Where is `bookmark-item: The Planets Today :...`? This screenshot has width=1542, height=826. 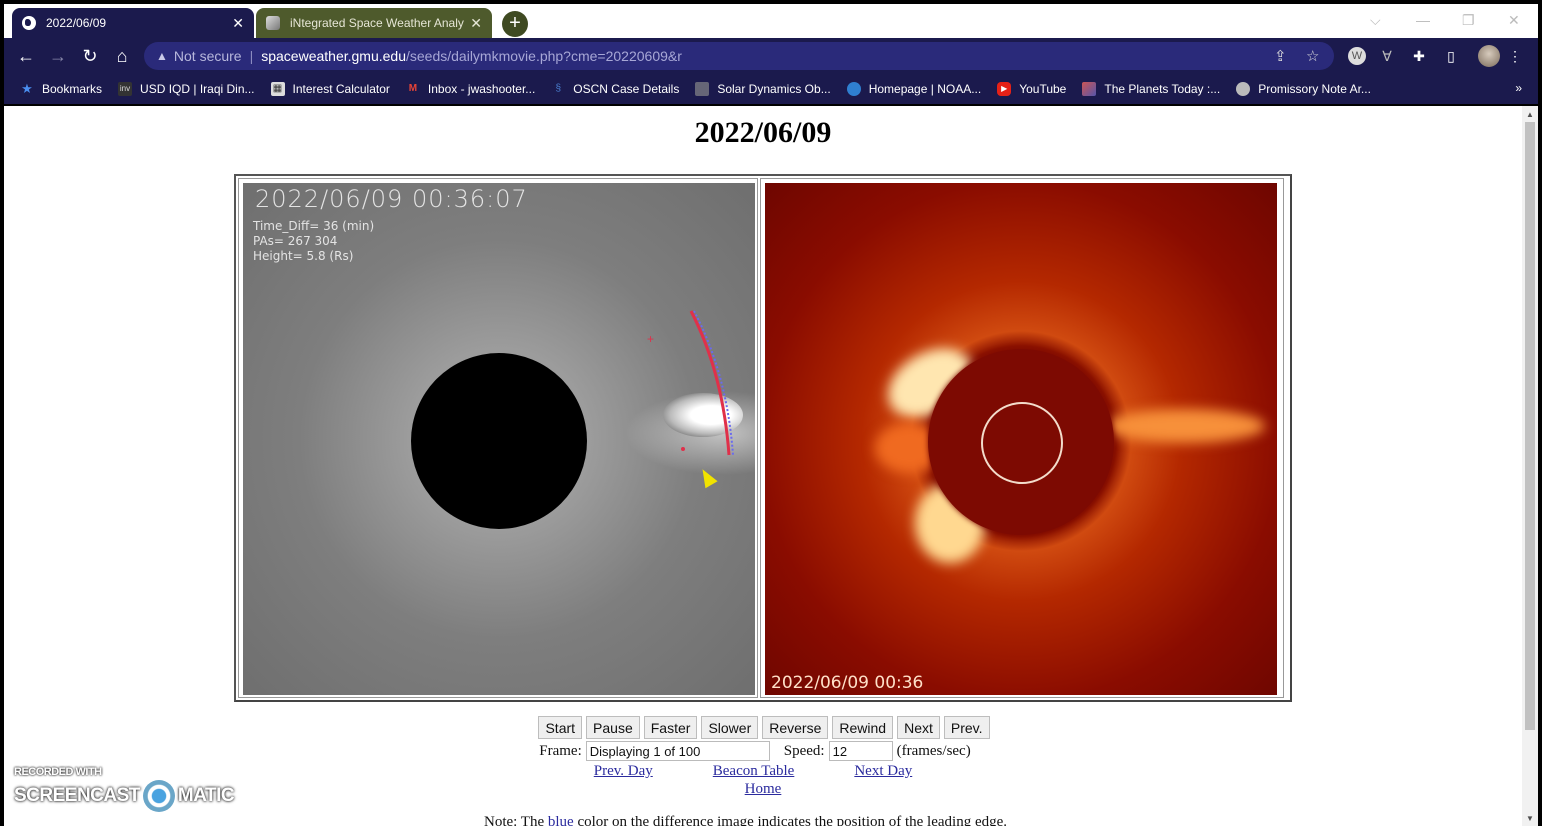 bookmark-item: The Planets Today :... is located at coordinates (1151, 89).